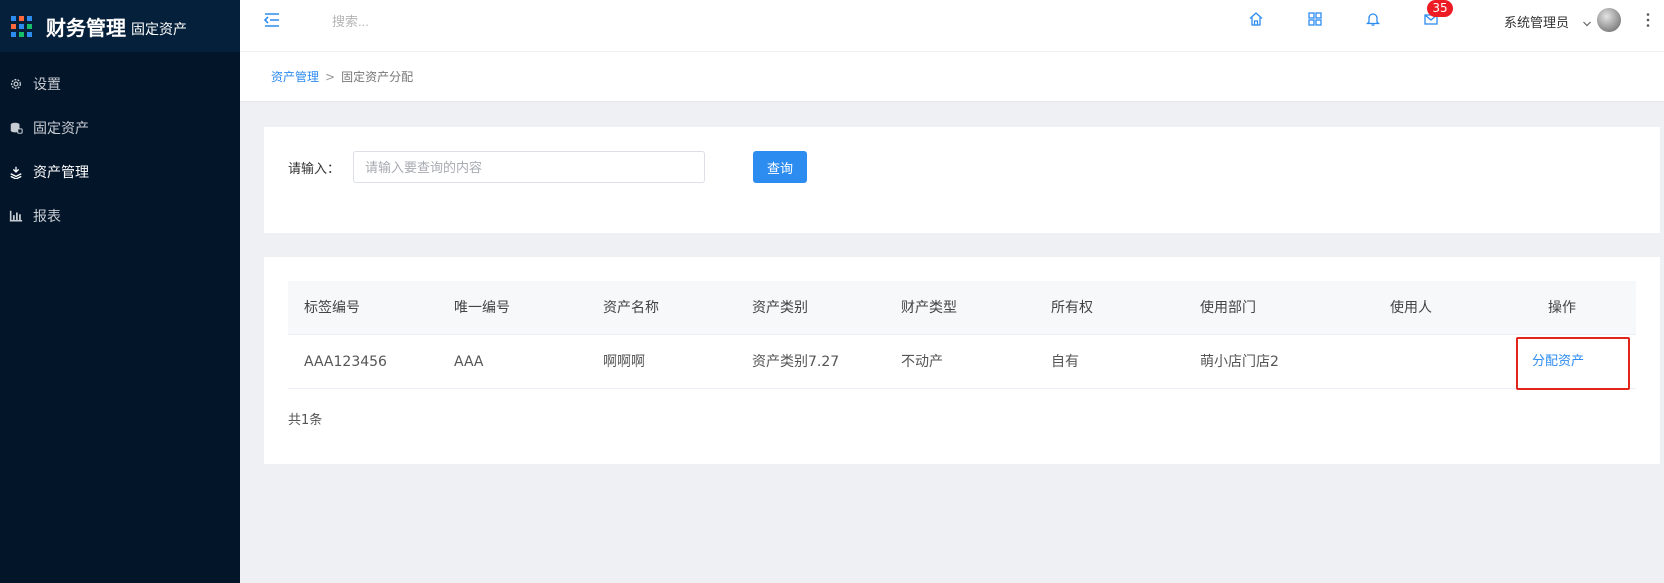 The image size is (1664, 583). What do you see at coordinates (120, 216) in the screenshot?
I see `sidebar-item-reports: 报表` at bounding box center [120, 216].